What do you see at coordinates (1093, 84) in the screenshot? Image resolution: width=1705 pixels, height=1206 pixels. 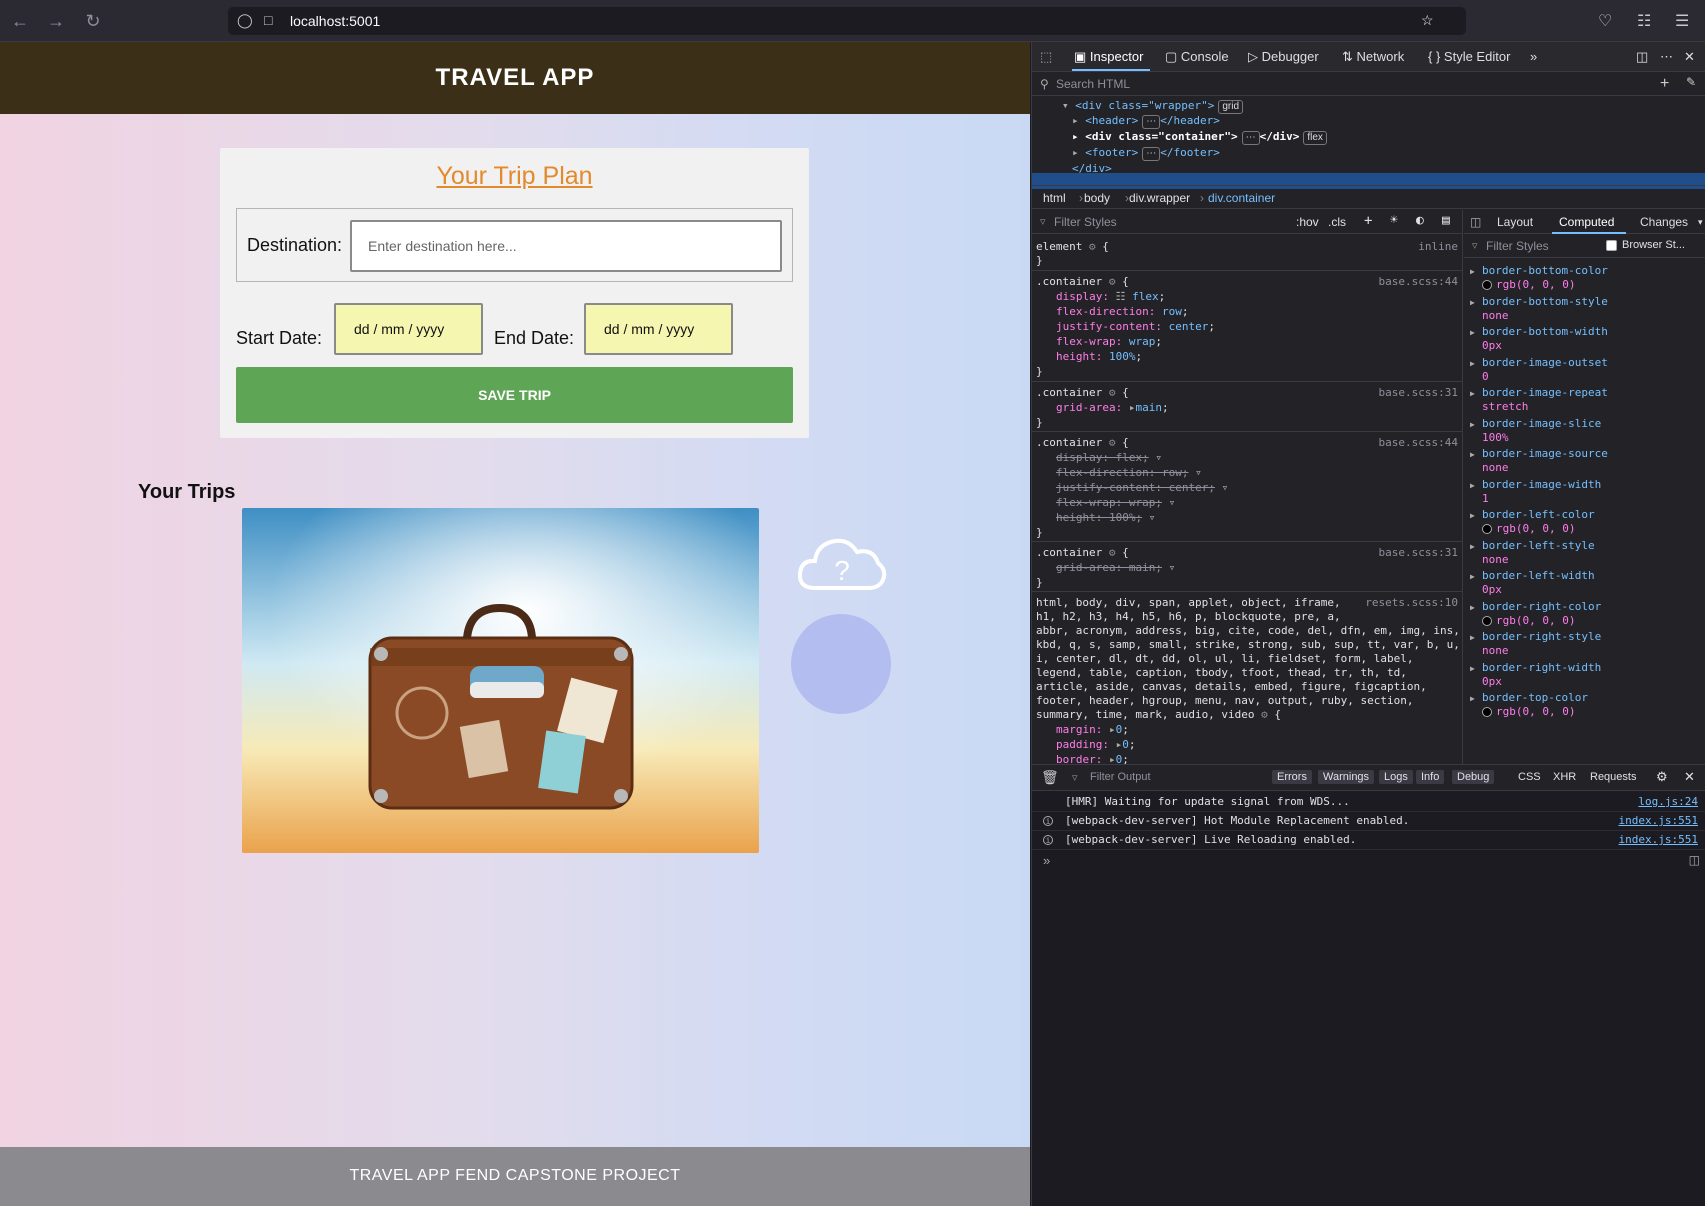 I see `search-html-input: Search HTML` at bounding box center [1093, 84].